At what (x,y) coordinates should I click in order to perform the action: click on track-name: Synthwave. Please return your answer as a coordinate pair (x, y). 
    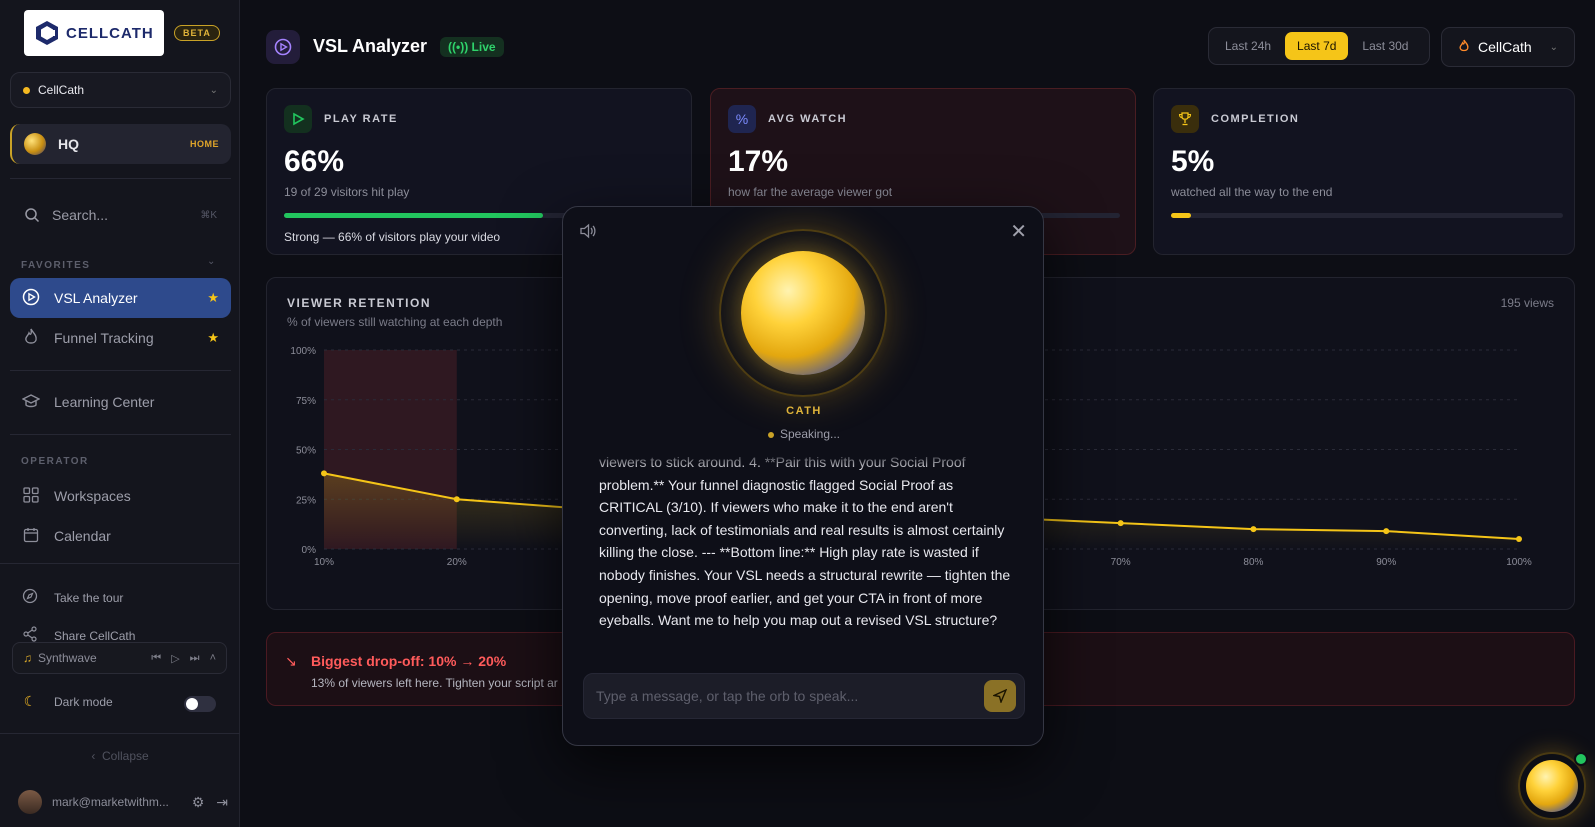
    Looking at the image, I should click on (67, 658).